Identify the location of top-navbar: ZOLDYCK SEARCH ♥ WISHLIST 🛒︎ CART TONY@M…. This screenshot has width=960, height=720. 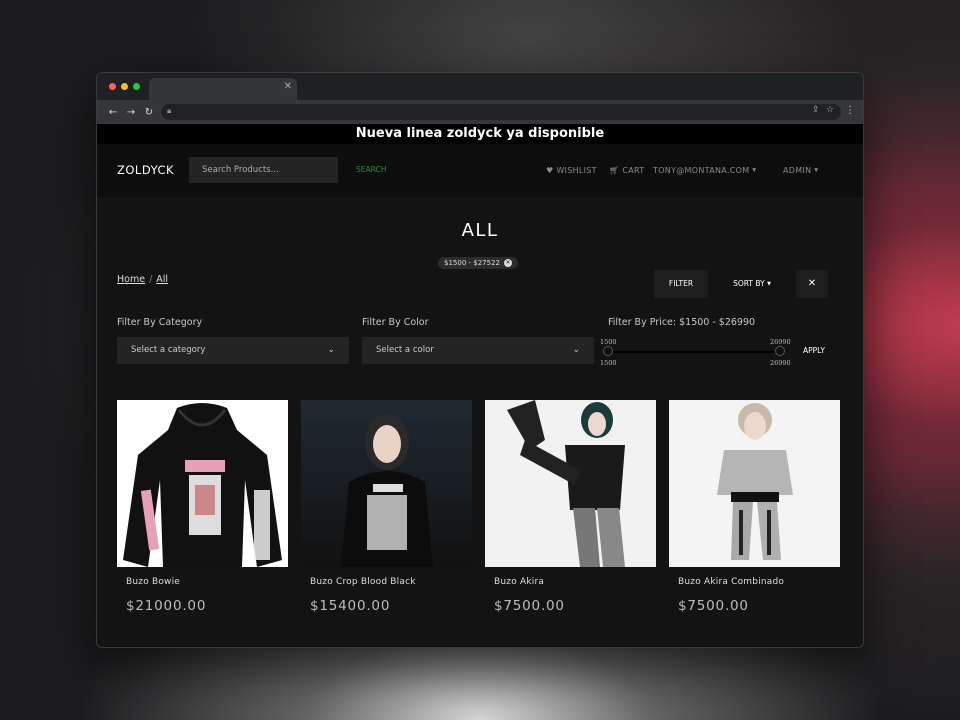
(480, 170).